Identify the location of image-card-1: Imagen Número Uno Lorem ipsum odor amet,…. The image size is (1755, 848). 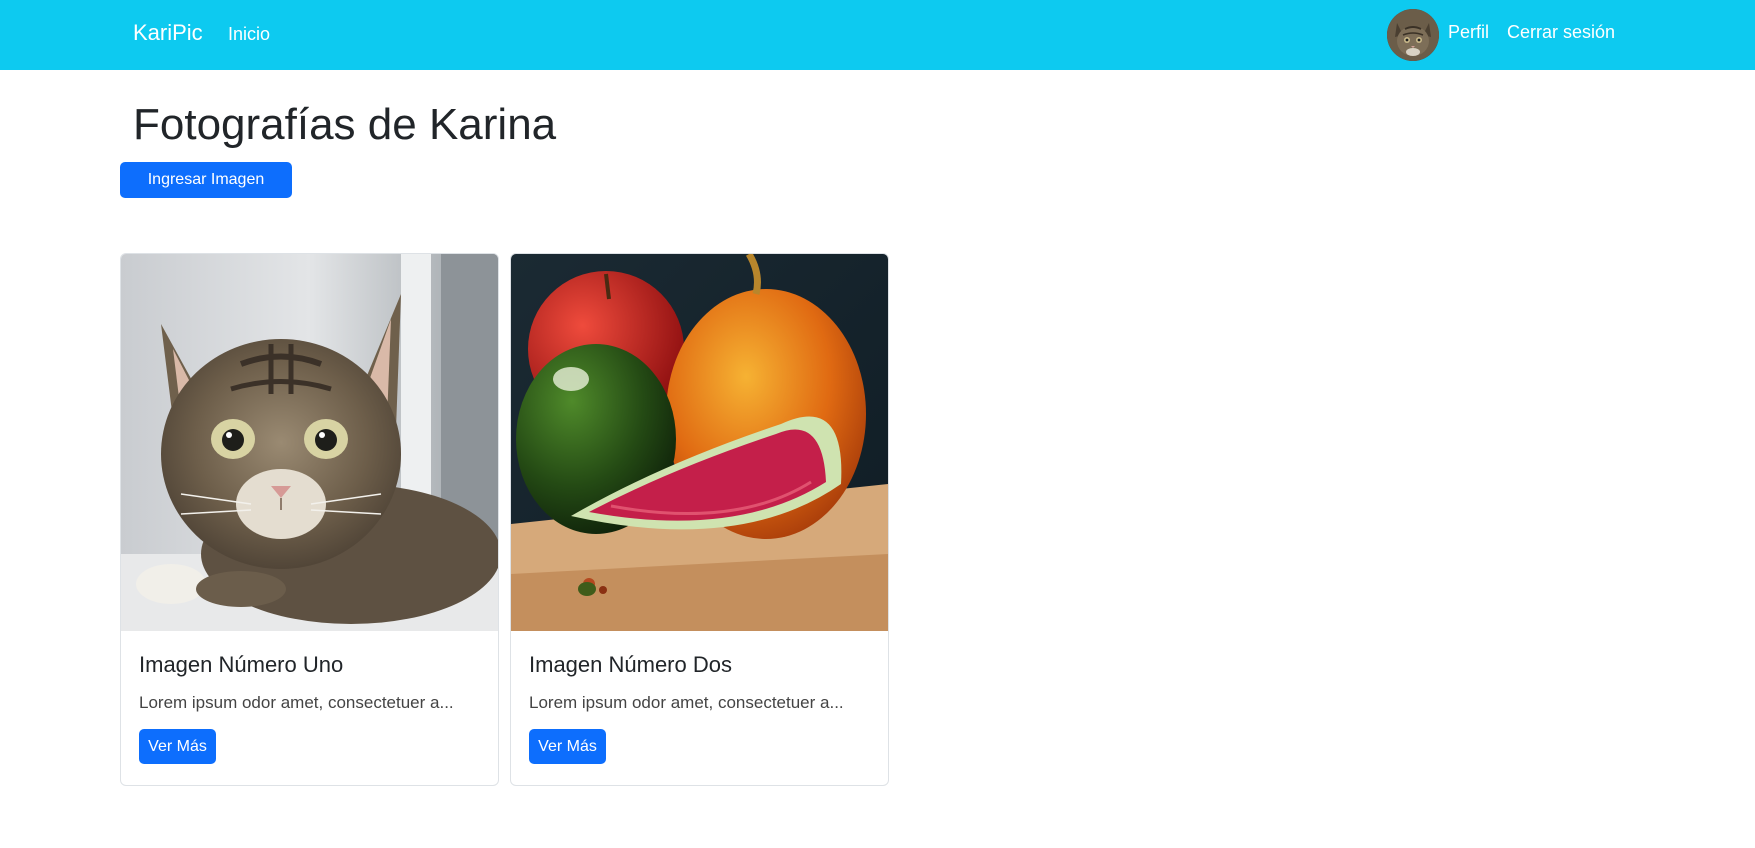
(309, 519).